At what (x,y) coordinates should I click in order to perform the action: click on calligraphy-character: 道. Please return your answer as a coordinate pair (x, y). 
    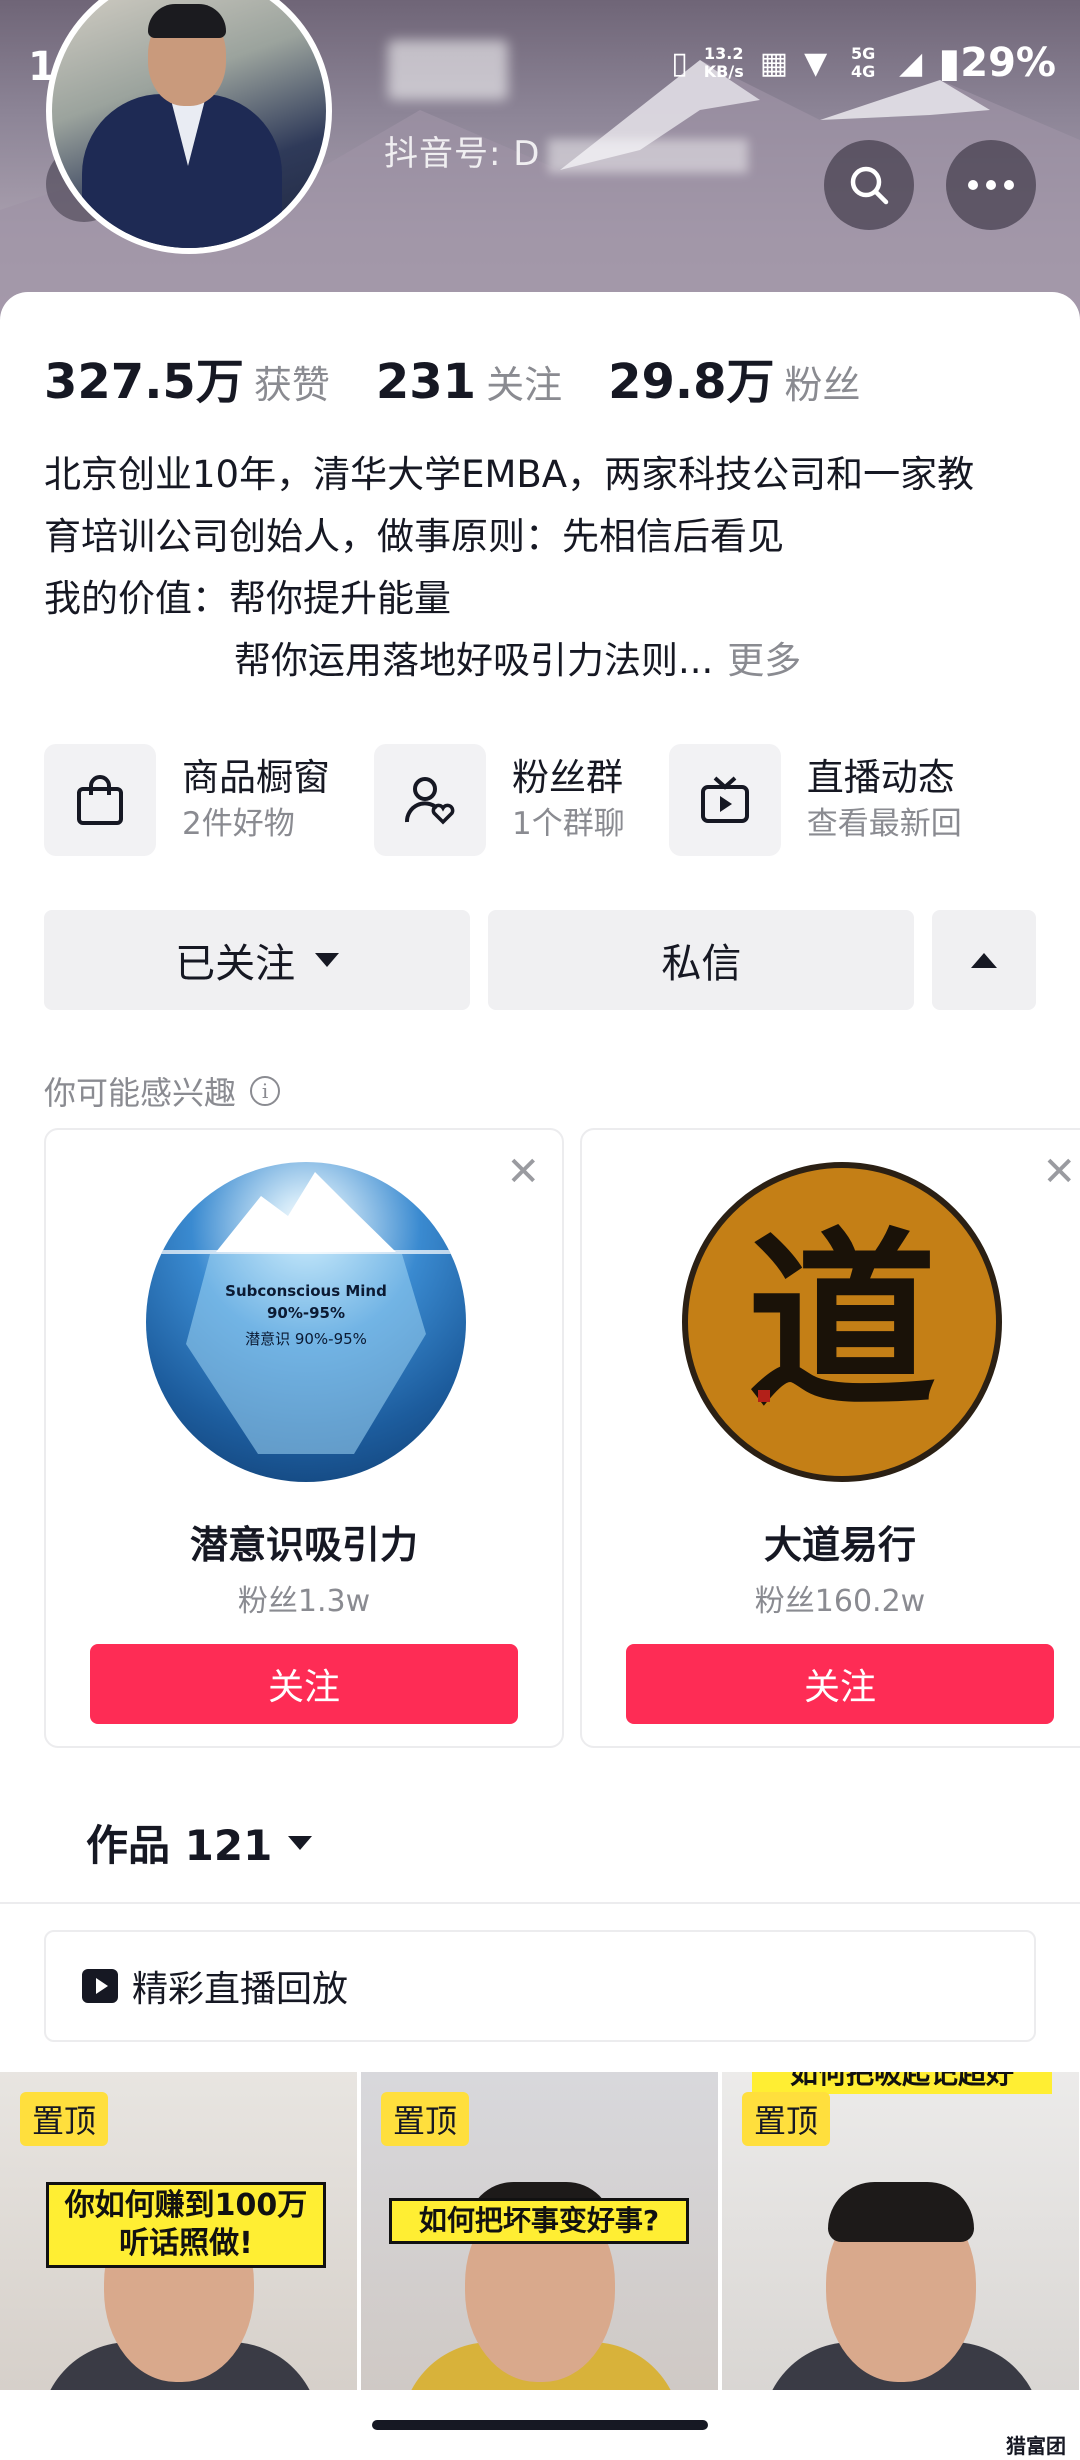
    Looking at the image, I should click on (841, 1321).